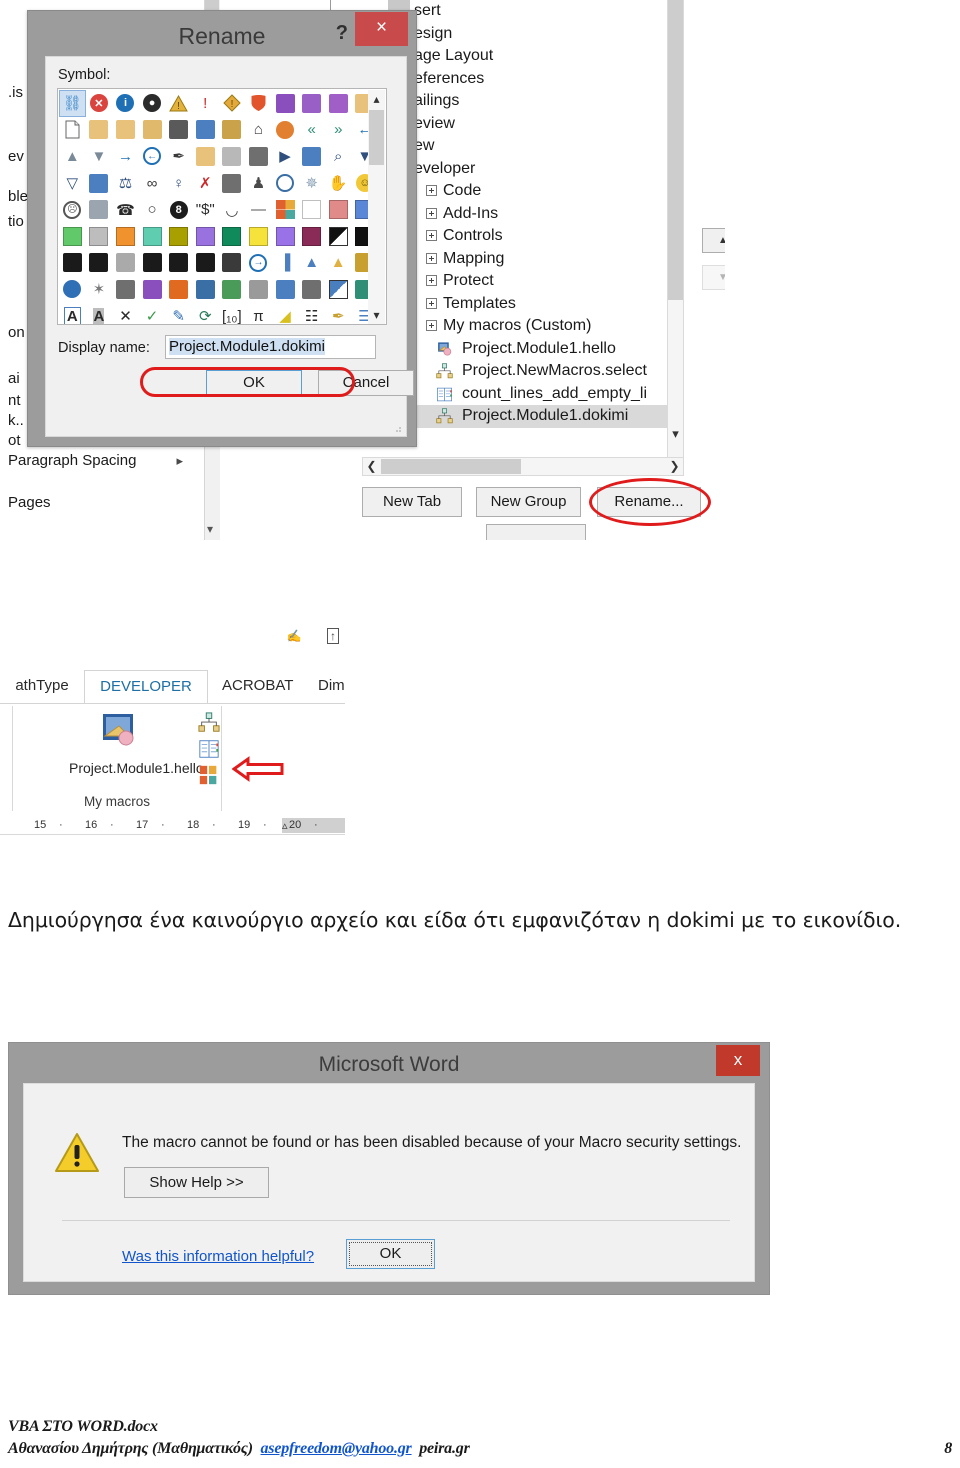 The height and width of the screenshot is (1468, 960). I want to click on exclamation-icon: !, so click(205, 103).